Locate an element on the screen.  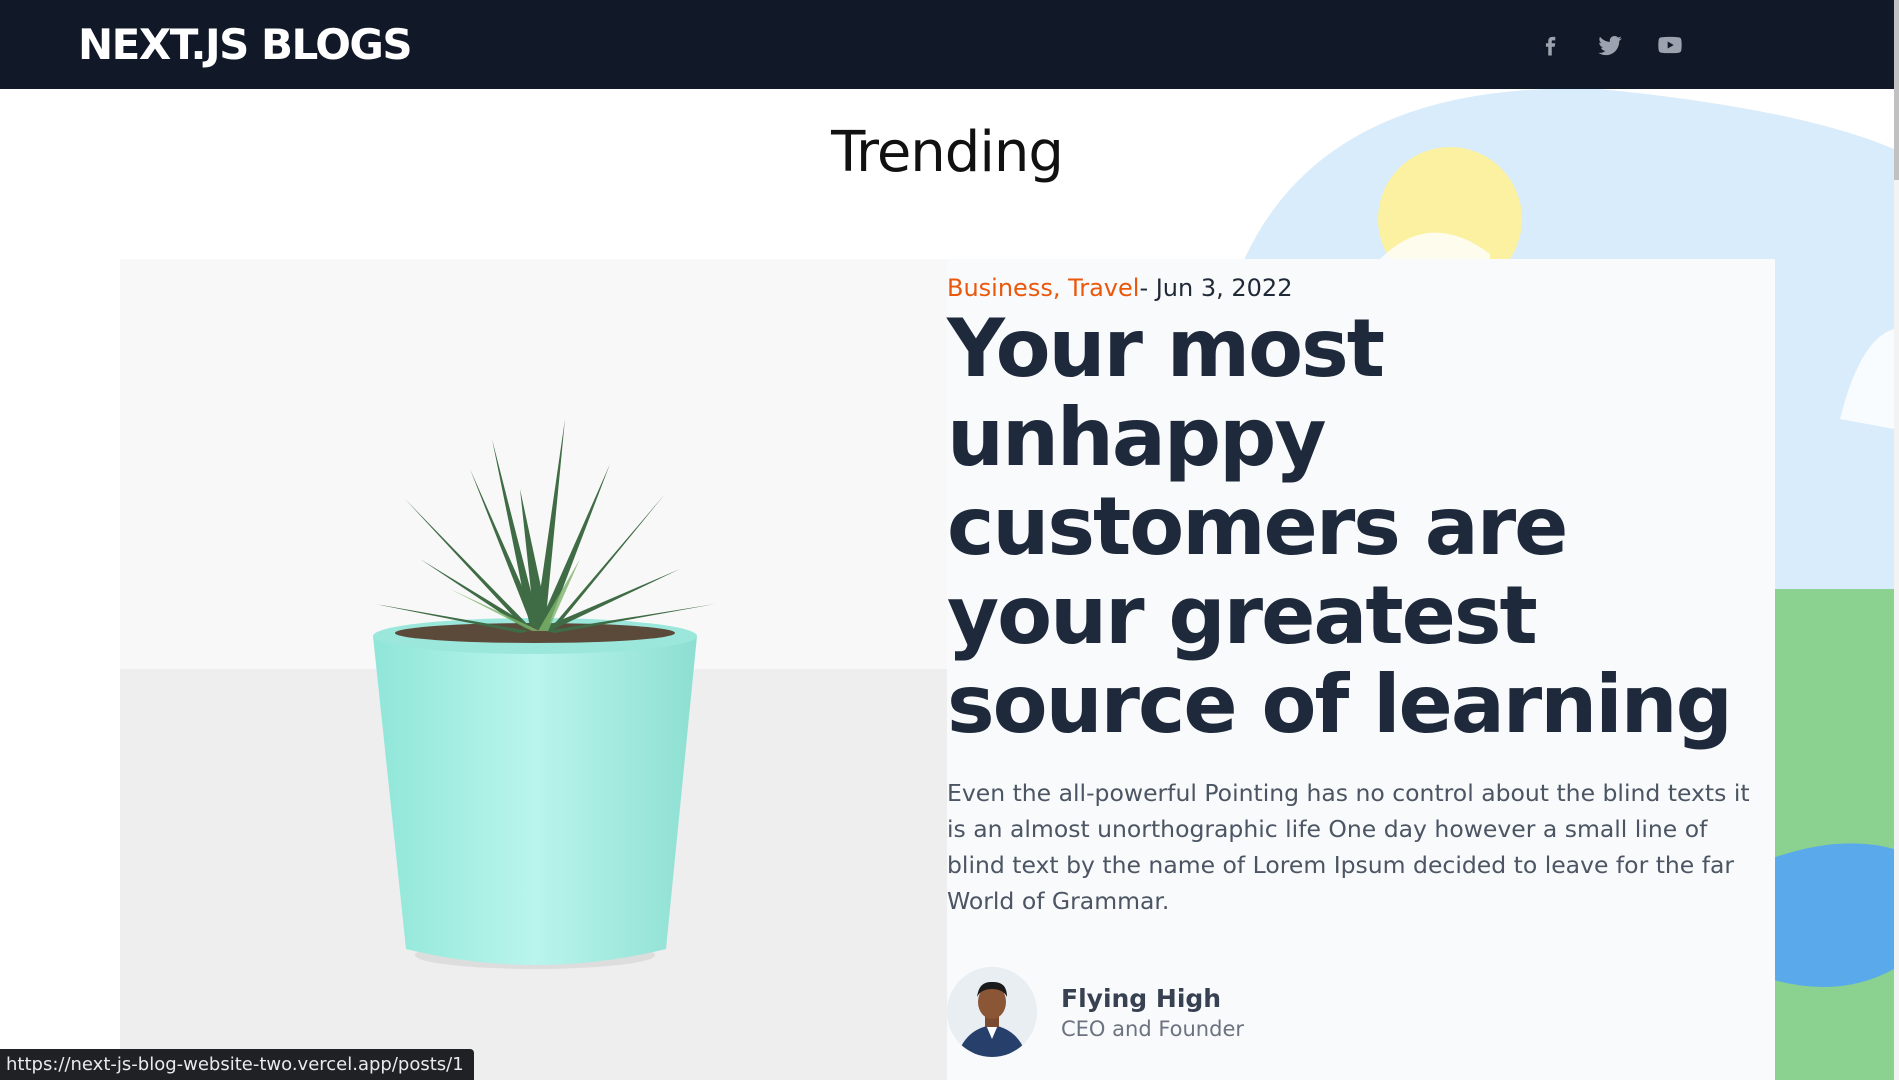
social-links is located at coordinates (1610, 45).